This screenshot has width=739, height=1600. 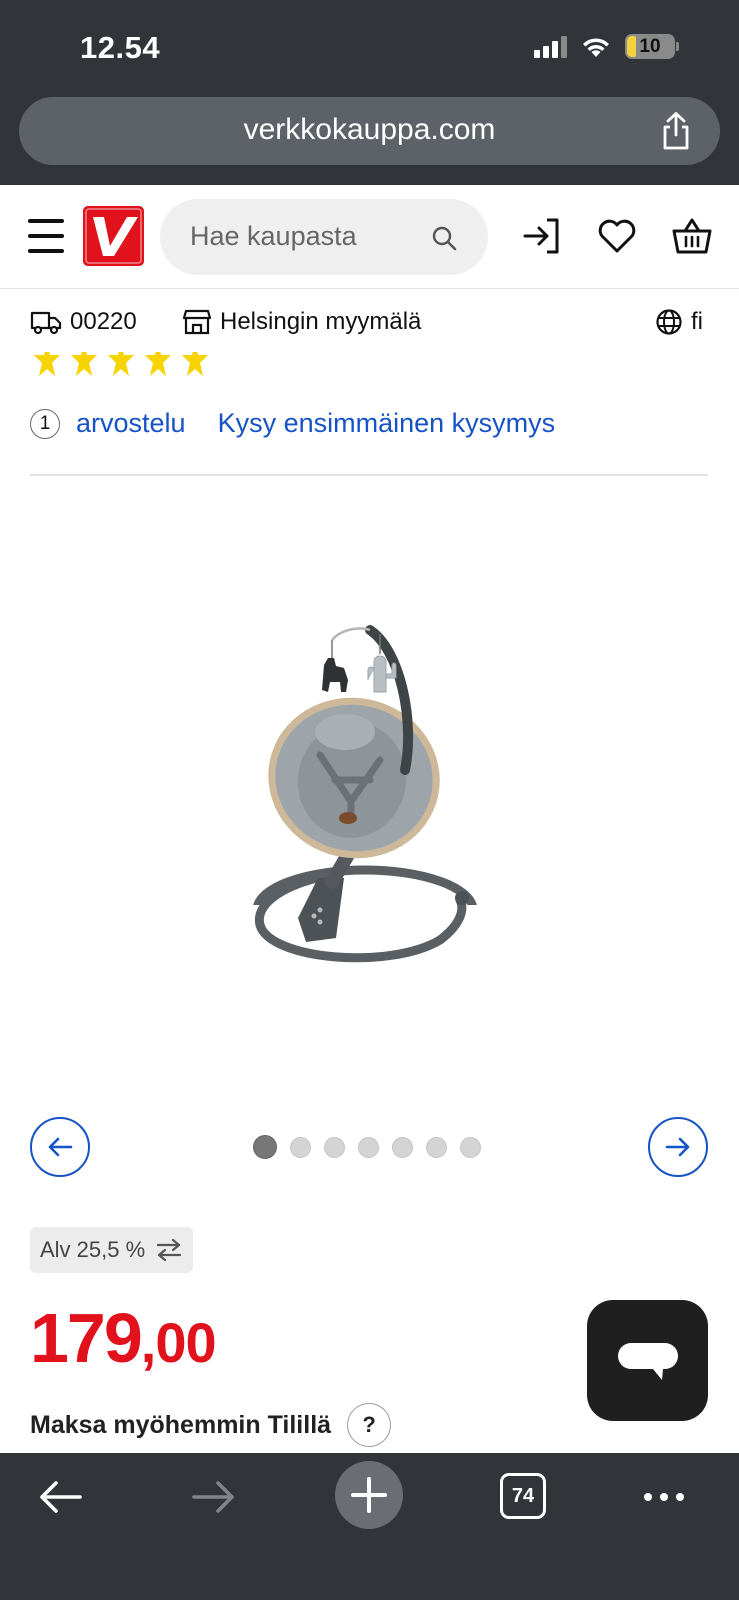 I want to click on product-image, so click(x=365, y=800).